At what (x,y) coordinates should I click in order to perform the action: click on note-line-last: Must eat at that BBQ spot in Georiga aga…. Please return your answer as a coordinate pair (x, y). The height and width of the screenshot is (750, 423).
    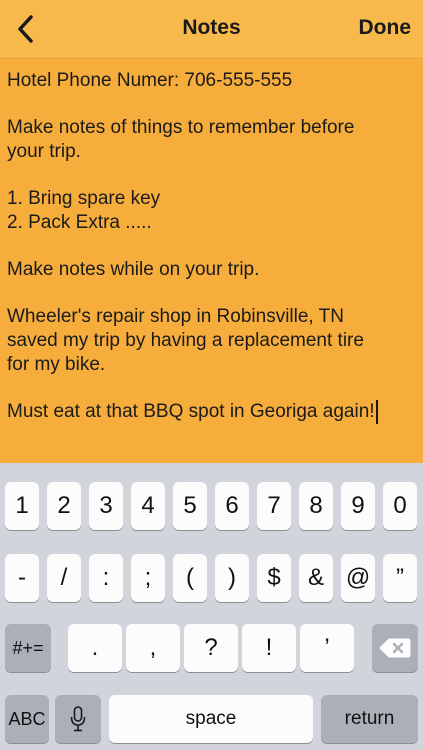
    Looking at the image, I should click on (192, 412).